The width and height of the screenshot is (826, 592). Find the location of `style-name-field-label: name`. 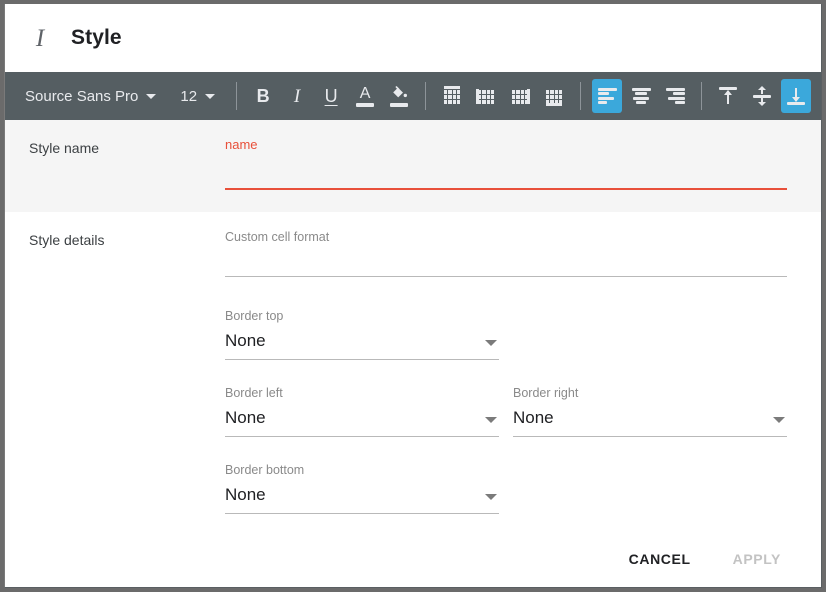

style-name-field-label: name is located at coordinates (241, 144).